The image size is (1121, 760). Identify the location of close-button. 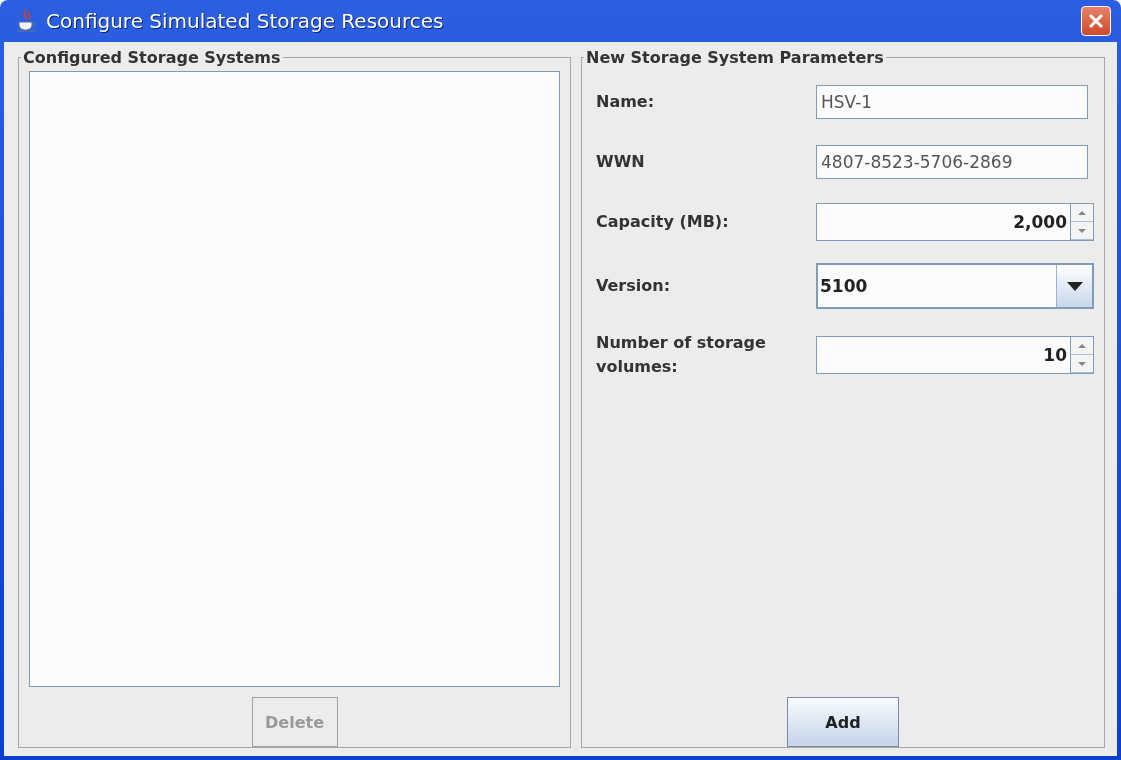
(1096, 21).